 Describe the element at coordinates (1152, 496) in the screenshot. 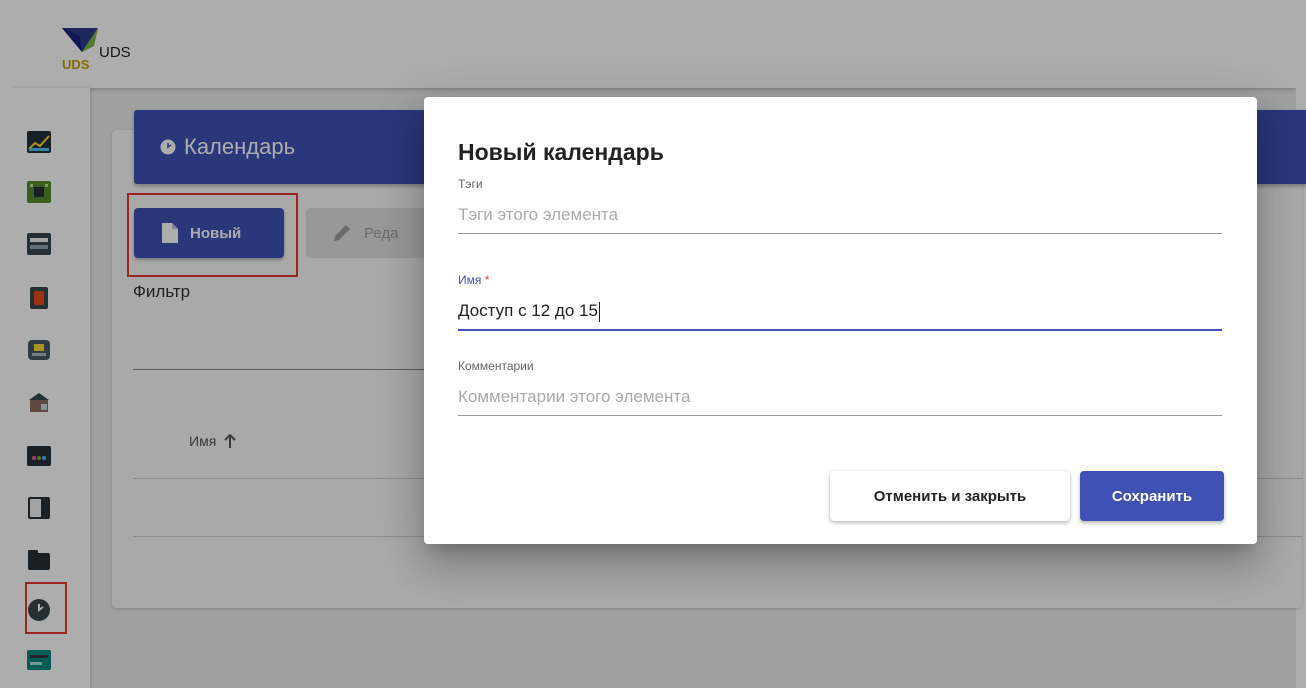

I see `save-button: Сохранить` at that location.